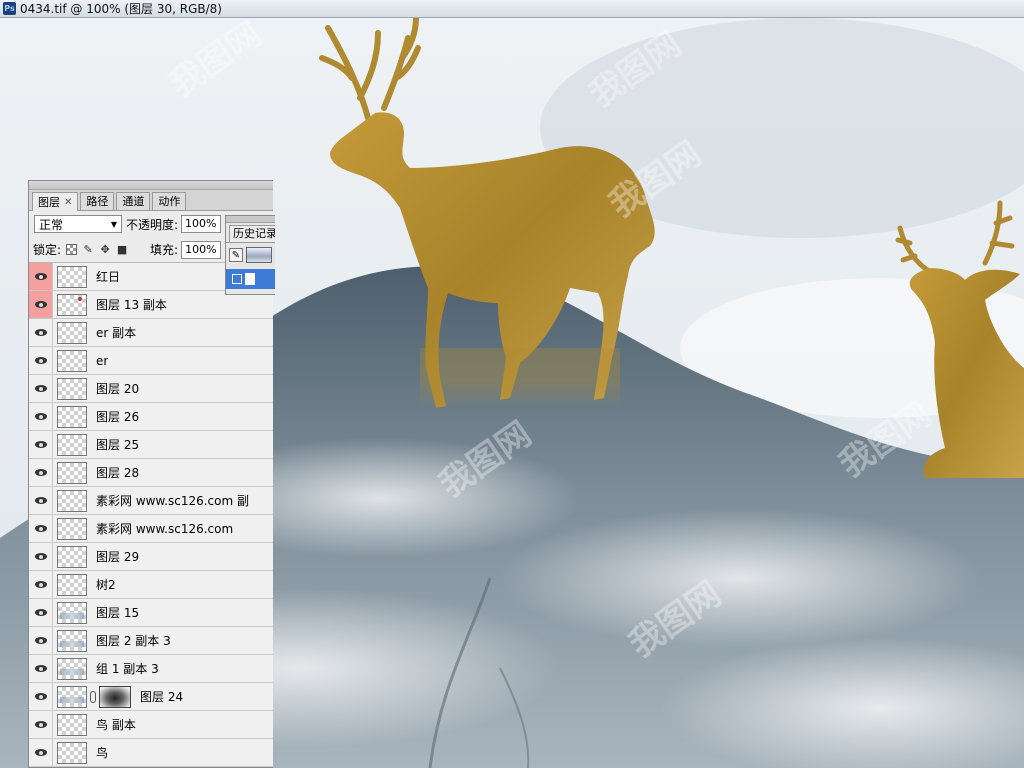 Image resolution: width=1024 pixels, height=768 pixels. I want to click on lock-brush-icon: ✎, so click(88, 249).